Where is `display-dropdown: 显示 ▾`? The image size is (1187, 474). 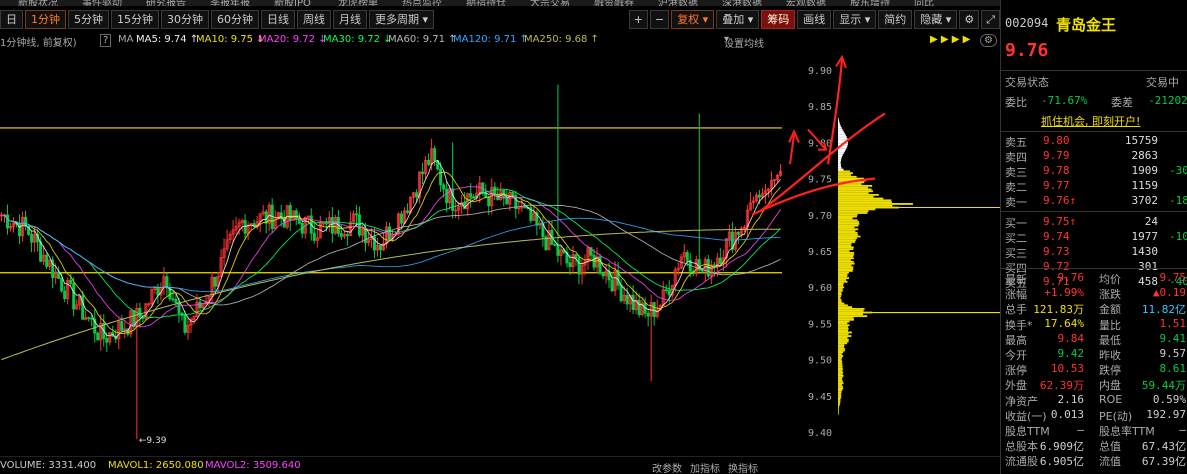 display-dropdown: 显示 ▾ is located at coordinates (855, 19).